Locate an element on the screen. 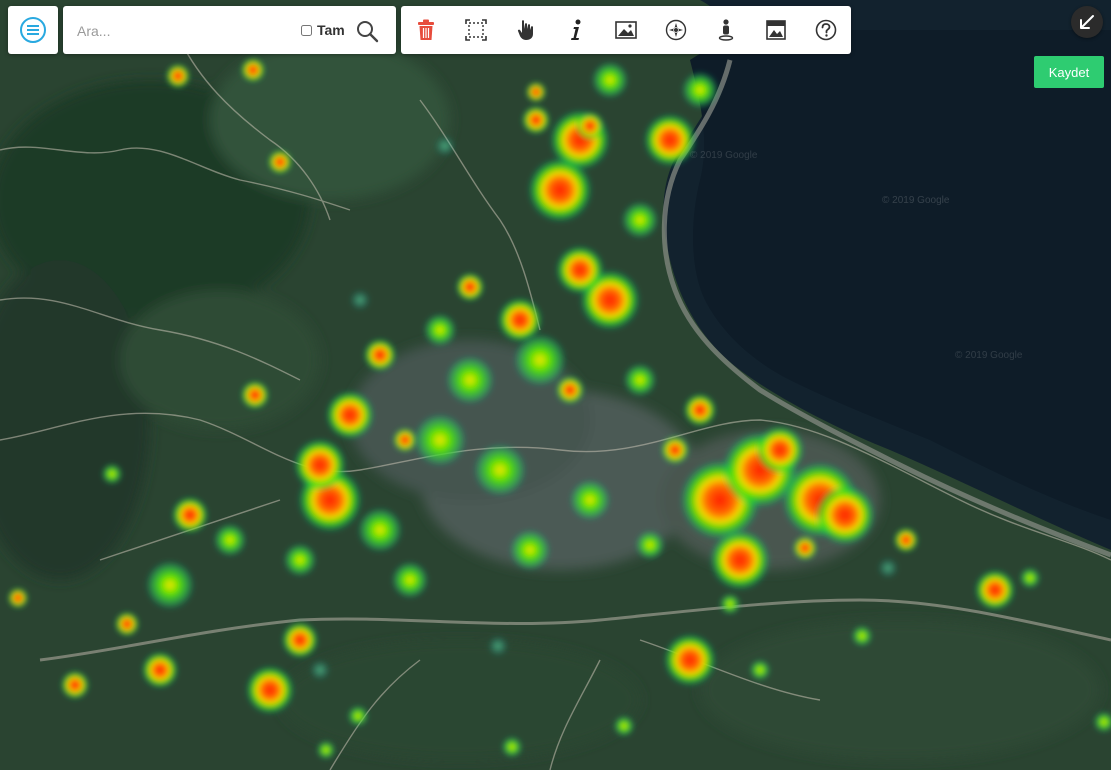 This screenshot has width=1111, height=770. help-button is located at coordinates (826, 30).